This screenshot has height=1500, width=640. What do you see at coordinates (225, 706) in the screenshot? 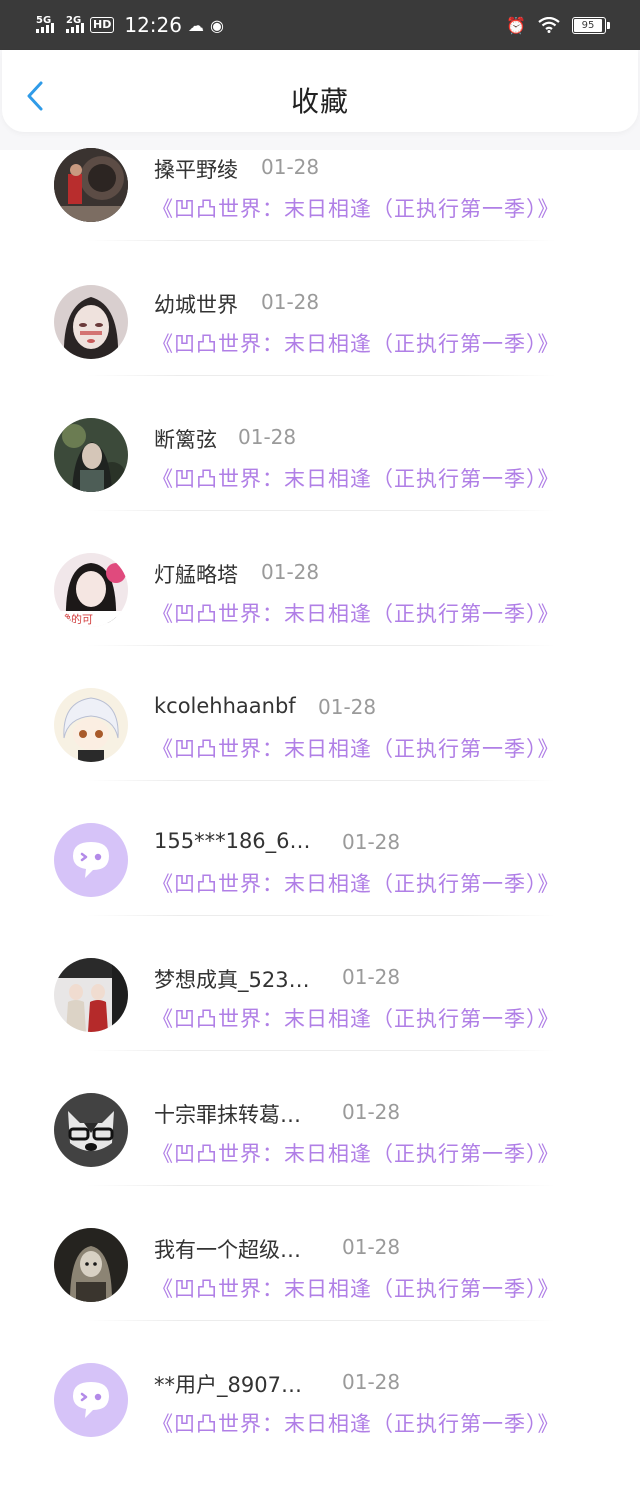
I see `username: kcolehhaanbf` at bounding box center [225, 706].